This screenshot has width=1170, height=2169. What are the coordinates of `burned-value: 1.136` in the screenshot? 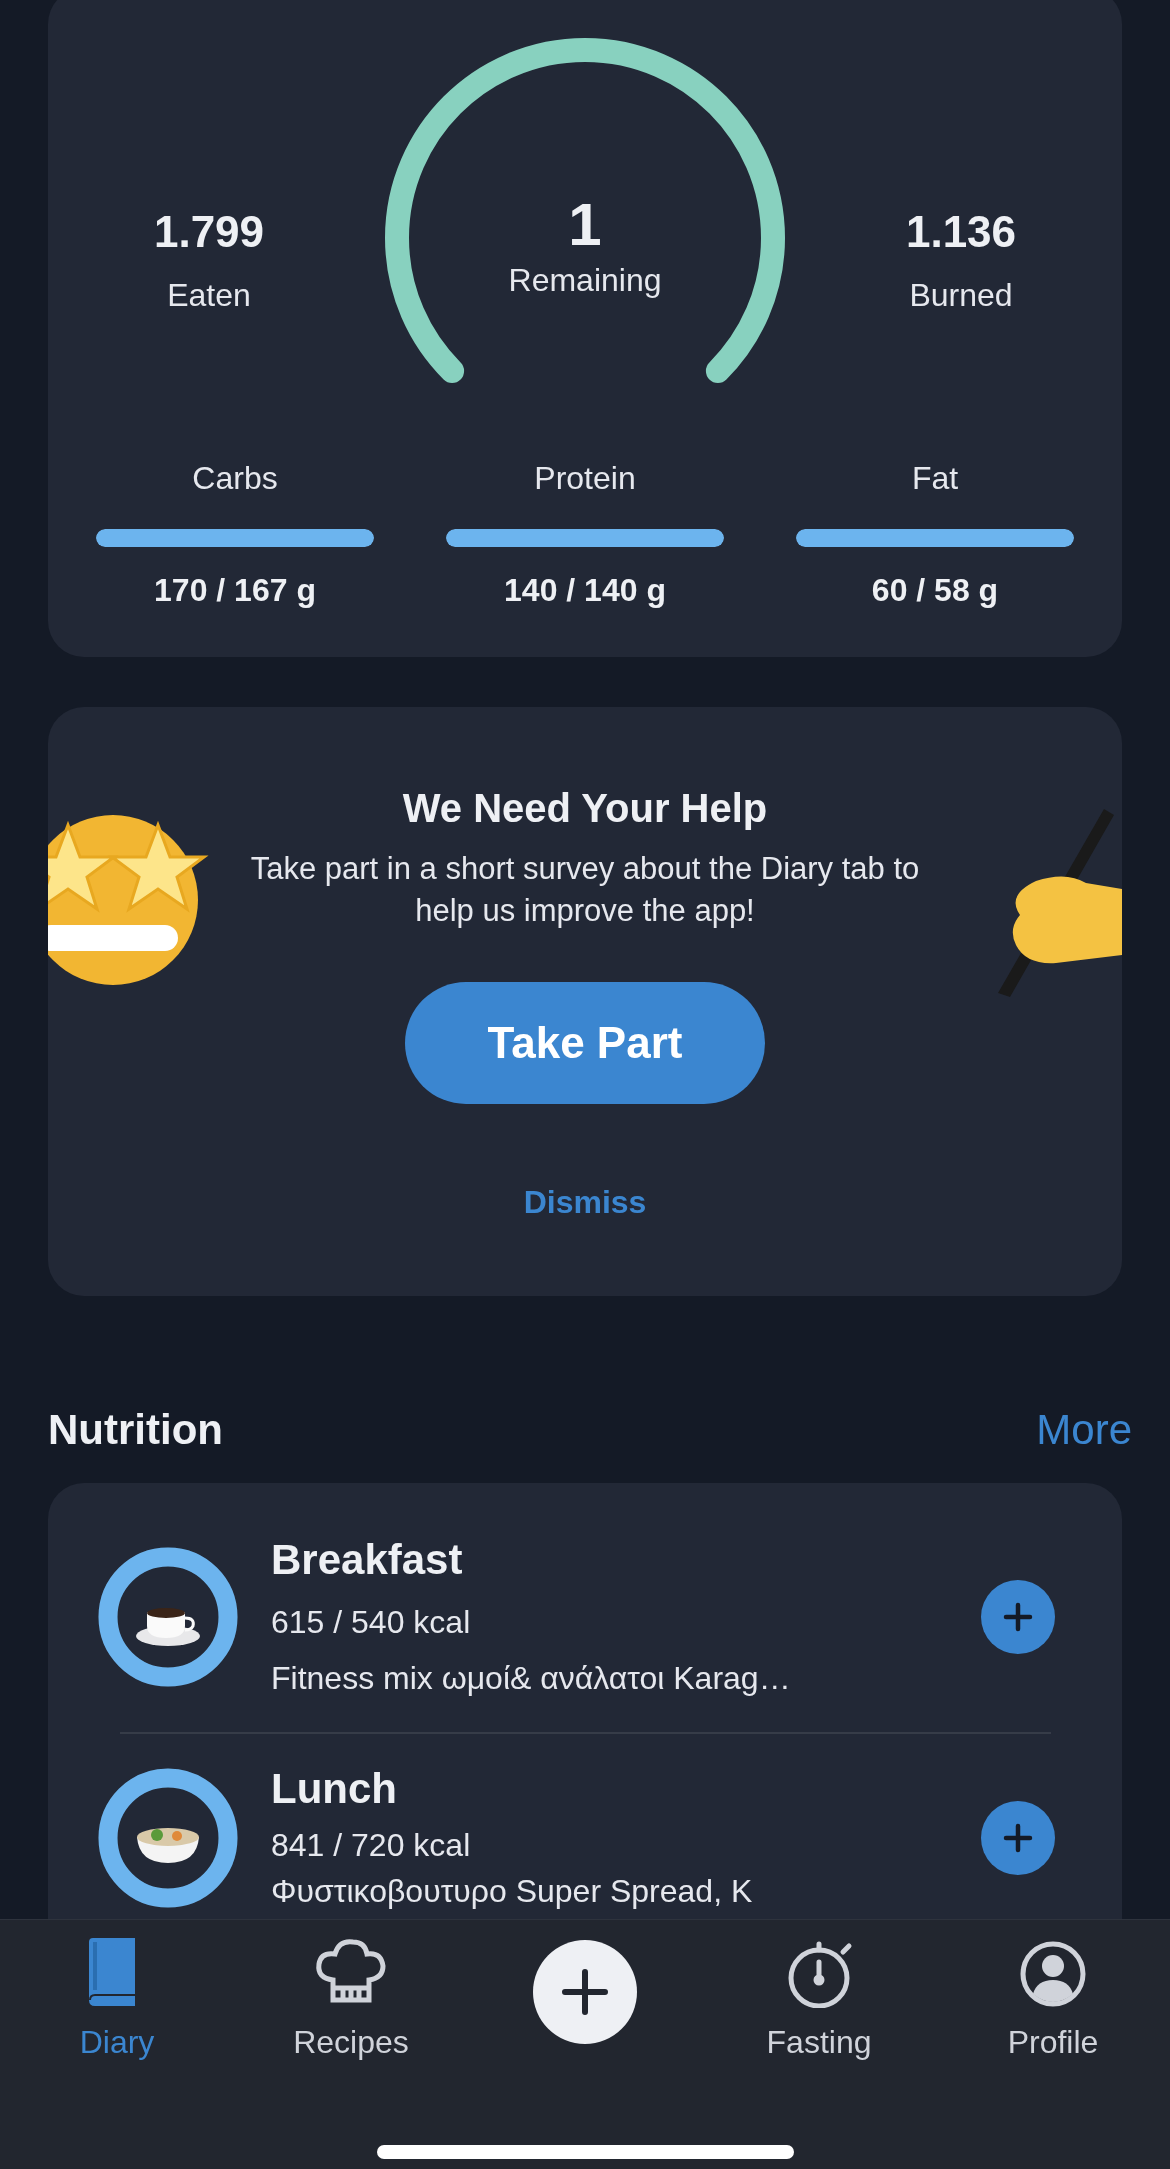 It's located at (961, 232).